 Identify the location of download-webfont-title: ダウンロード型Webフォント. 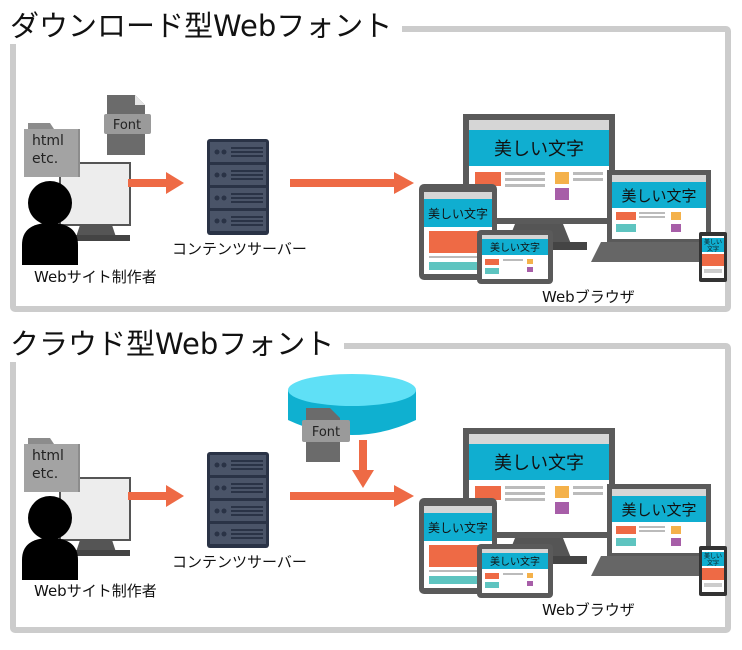
(204, 26).